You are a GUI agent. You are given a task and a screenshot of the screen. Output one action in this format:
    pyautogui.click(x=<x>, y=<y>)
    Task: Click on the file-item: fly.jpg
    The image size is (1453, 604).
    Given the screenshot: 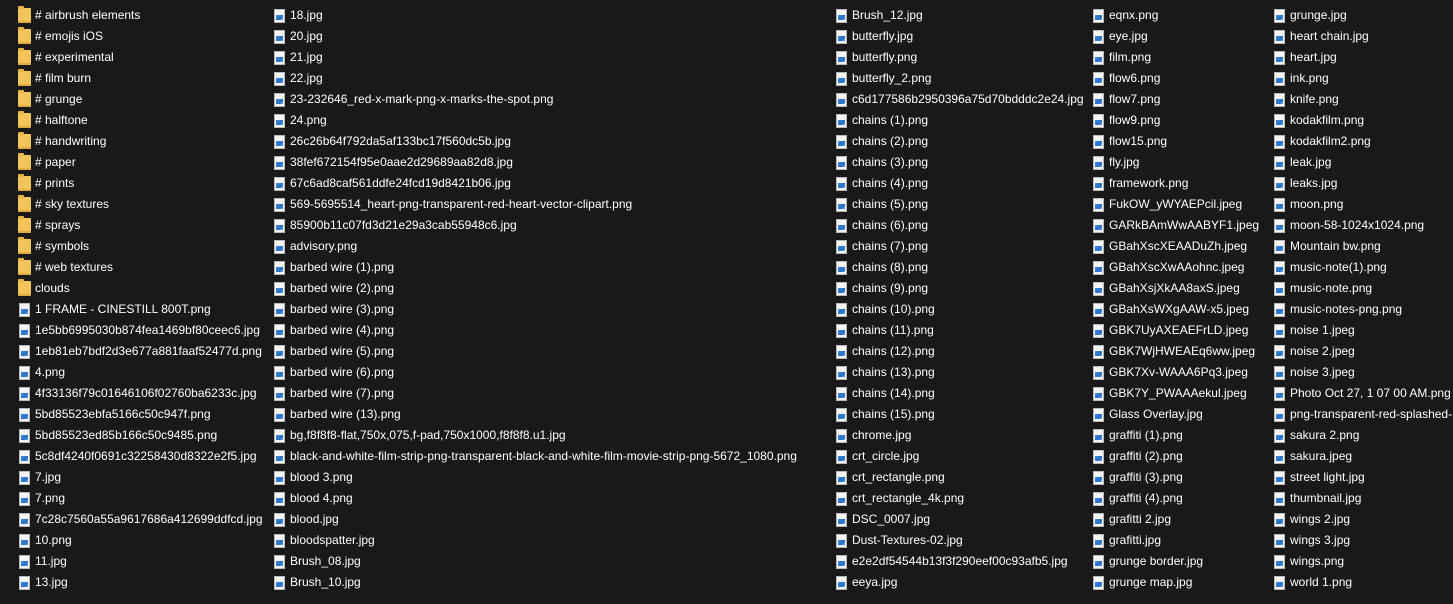 What is the action you would take?
    pyautogui.click(x=1175, y=162)
    